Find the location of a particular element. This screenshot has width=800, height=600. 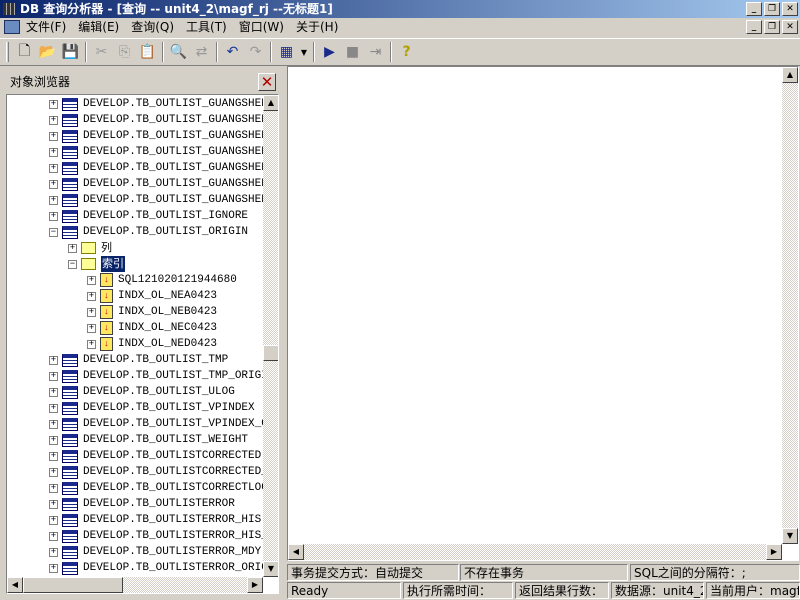

help-icon: ? is located at coordinates (406, 52).